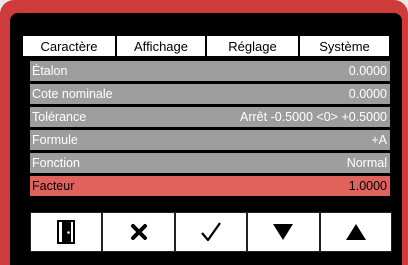  I want to click on down-button, so click(283, 232).